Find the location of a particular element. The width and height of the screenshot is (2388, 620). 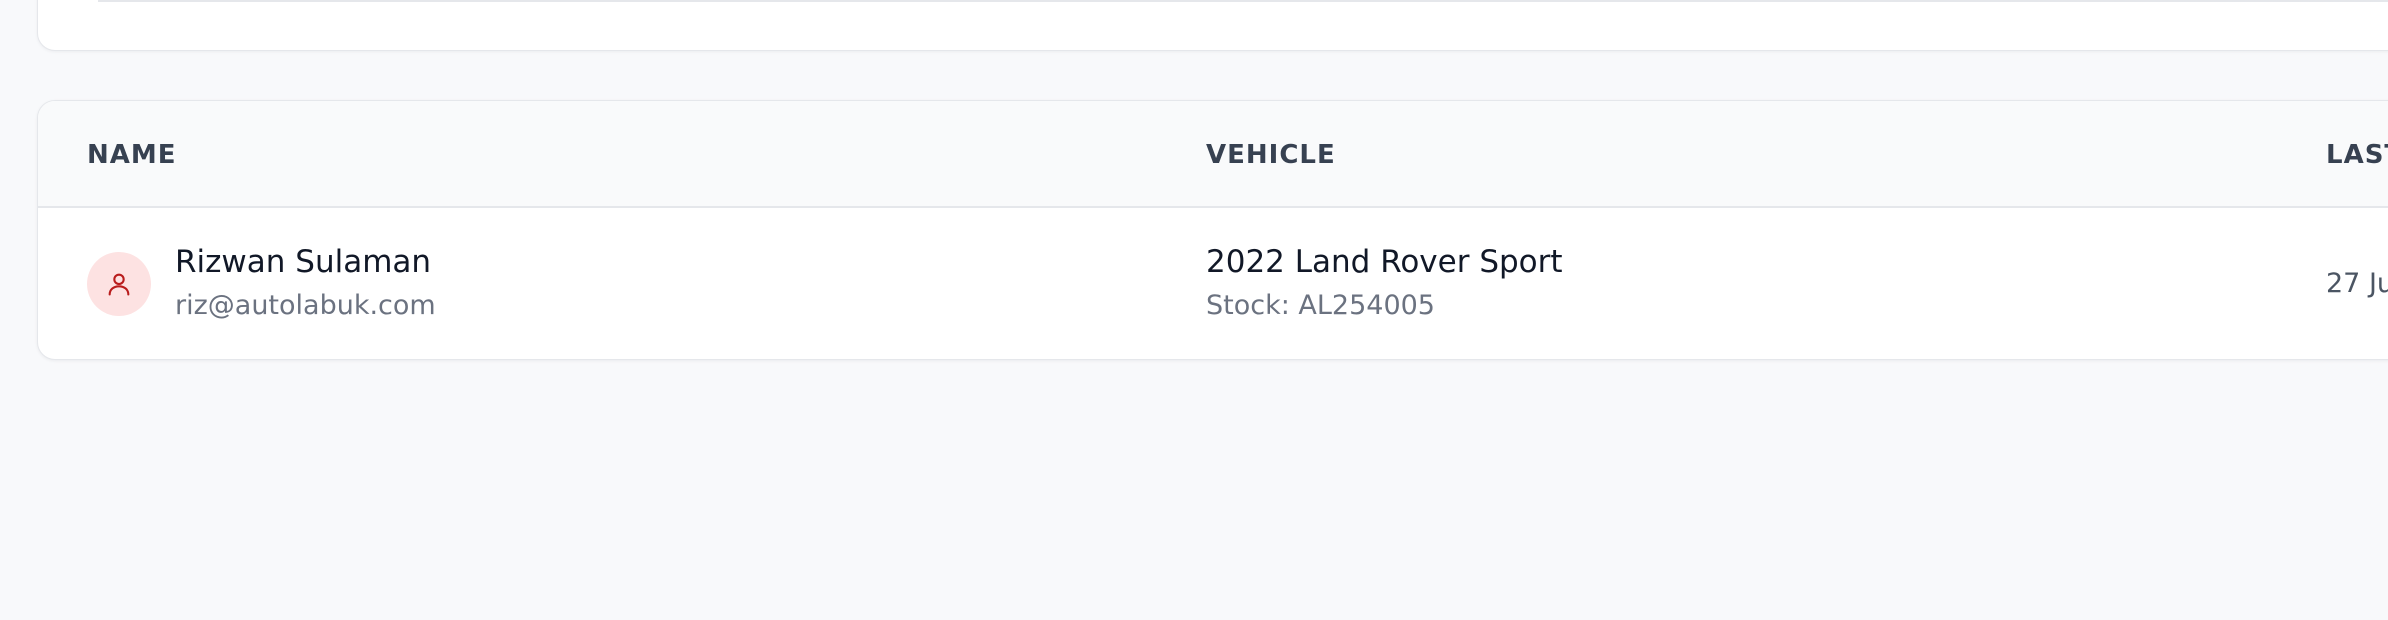

avatar is located at coordinates (119, 284).